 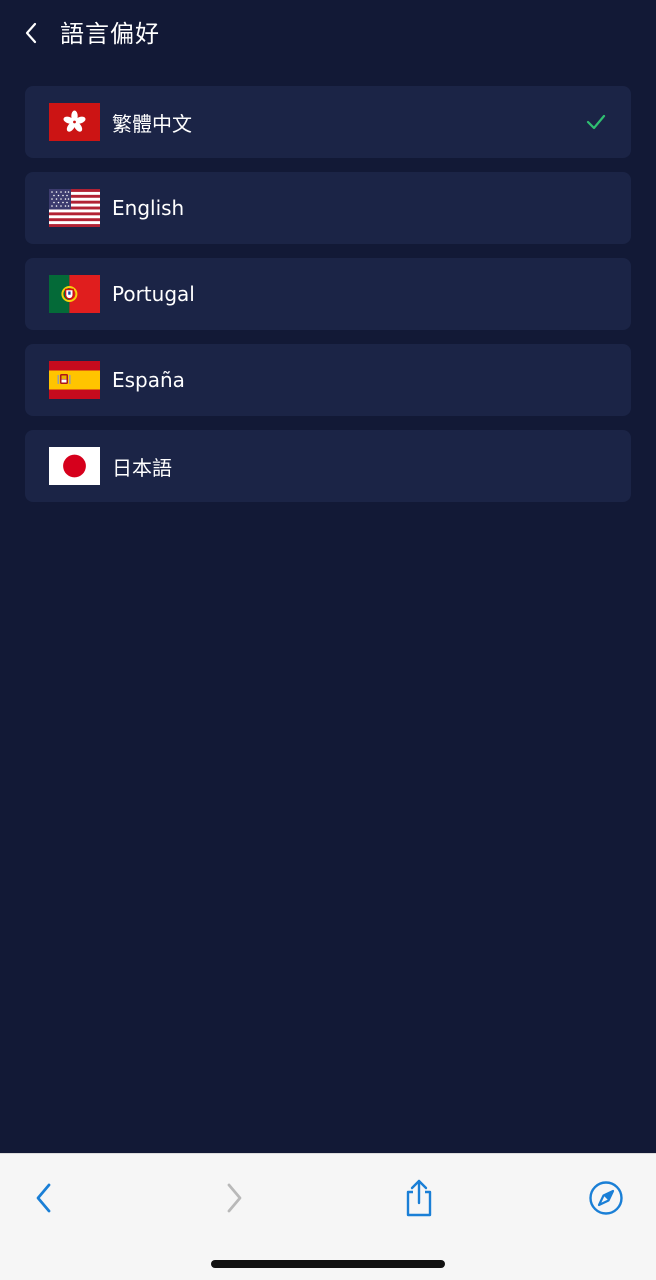 What do you see at coordinates (328, 1264) in the screenshot?
I see `home-indicator` at bounding box center [328, 1264].